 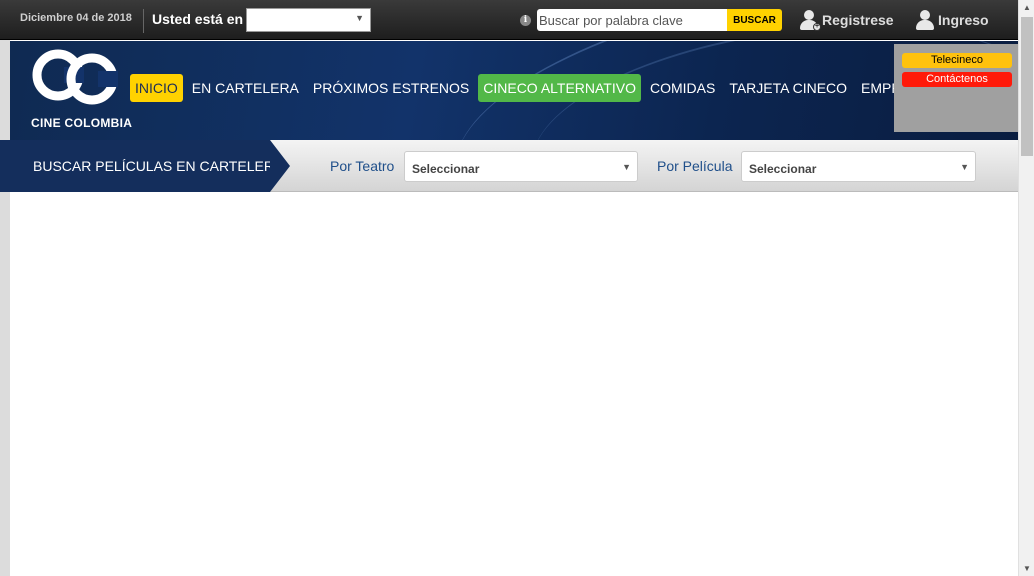 I want to click on nav-inicio: INICIO, so click(x=156, y=88).